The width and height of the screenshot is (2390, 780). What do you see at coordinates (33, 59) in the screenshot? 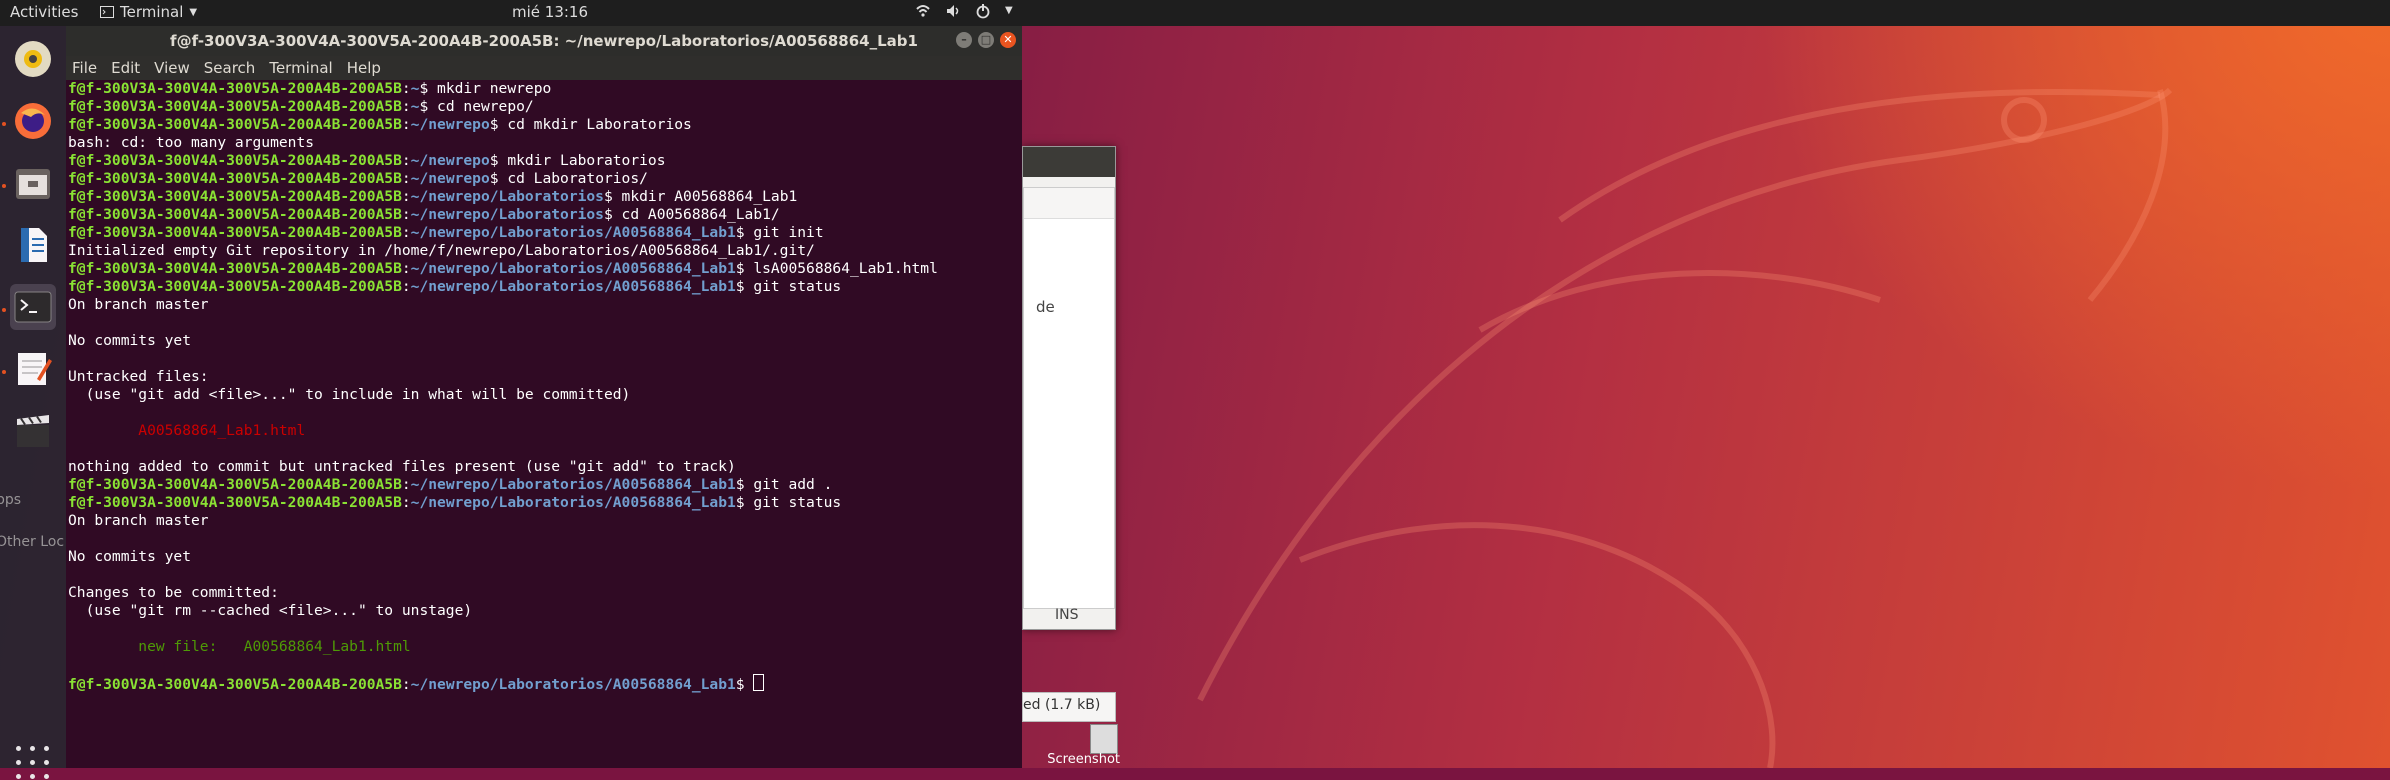
I see `rhythmbox-icon` at bounding box center [33, 59].